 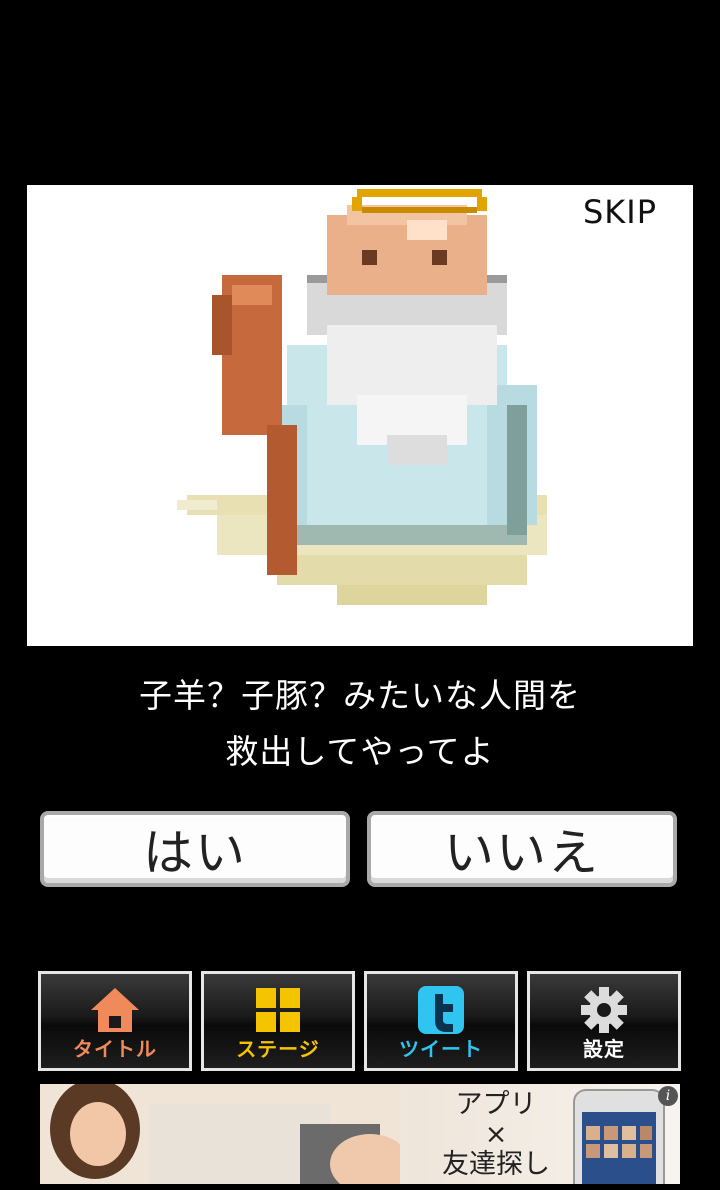 I want to click on no-button: いいえ, so click(x=522, y=849).